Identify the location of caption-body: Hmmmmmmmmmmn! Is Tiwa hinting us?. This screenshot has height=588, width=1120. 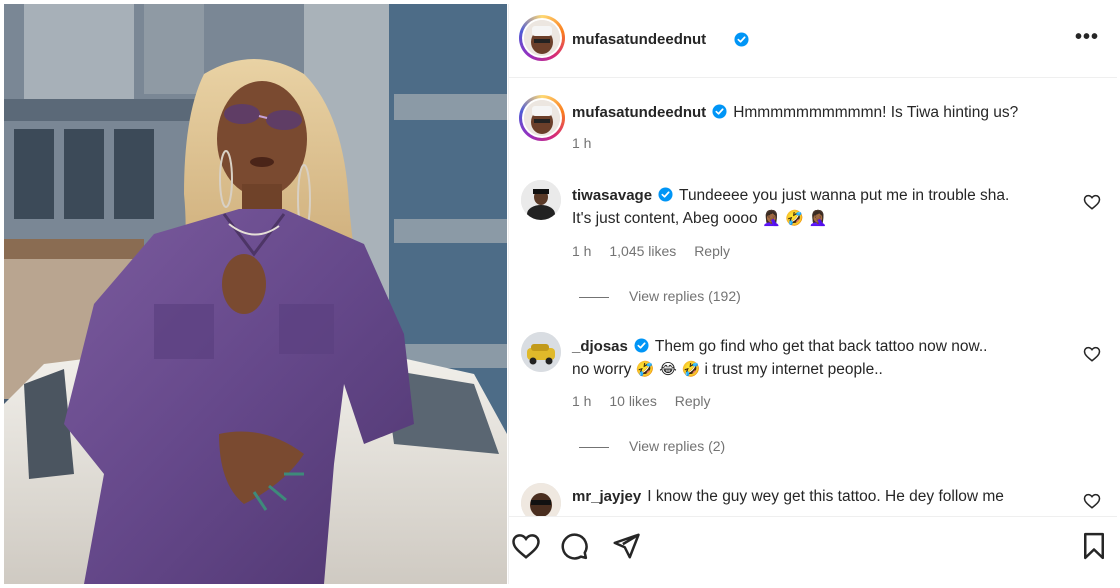
(876, 112).